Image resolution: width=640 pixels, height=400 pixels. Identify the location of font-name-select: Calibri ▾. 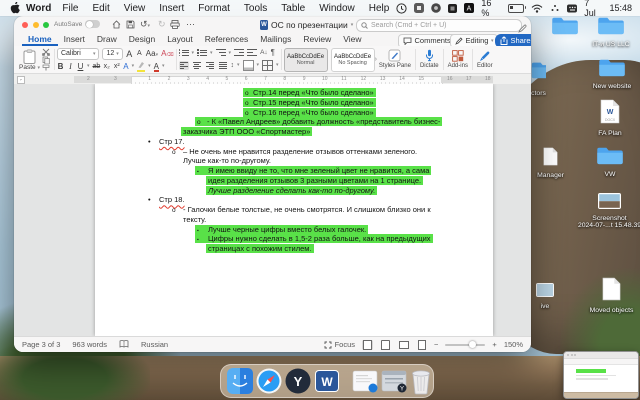
(78, 53).